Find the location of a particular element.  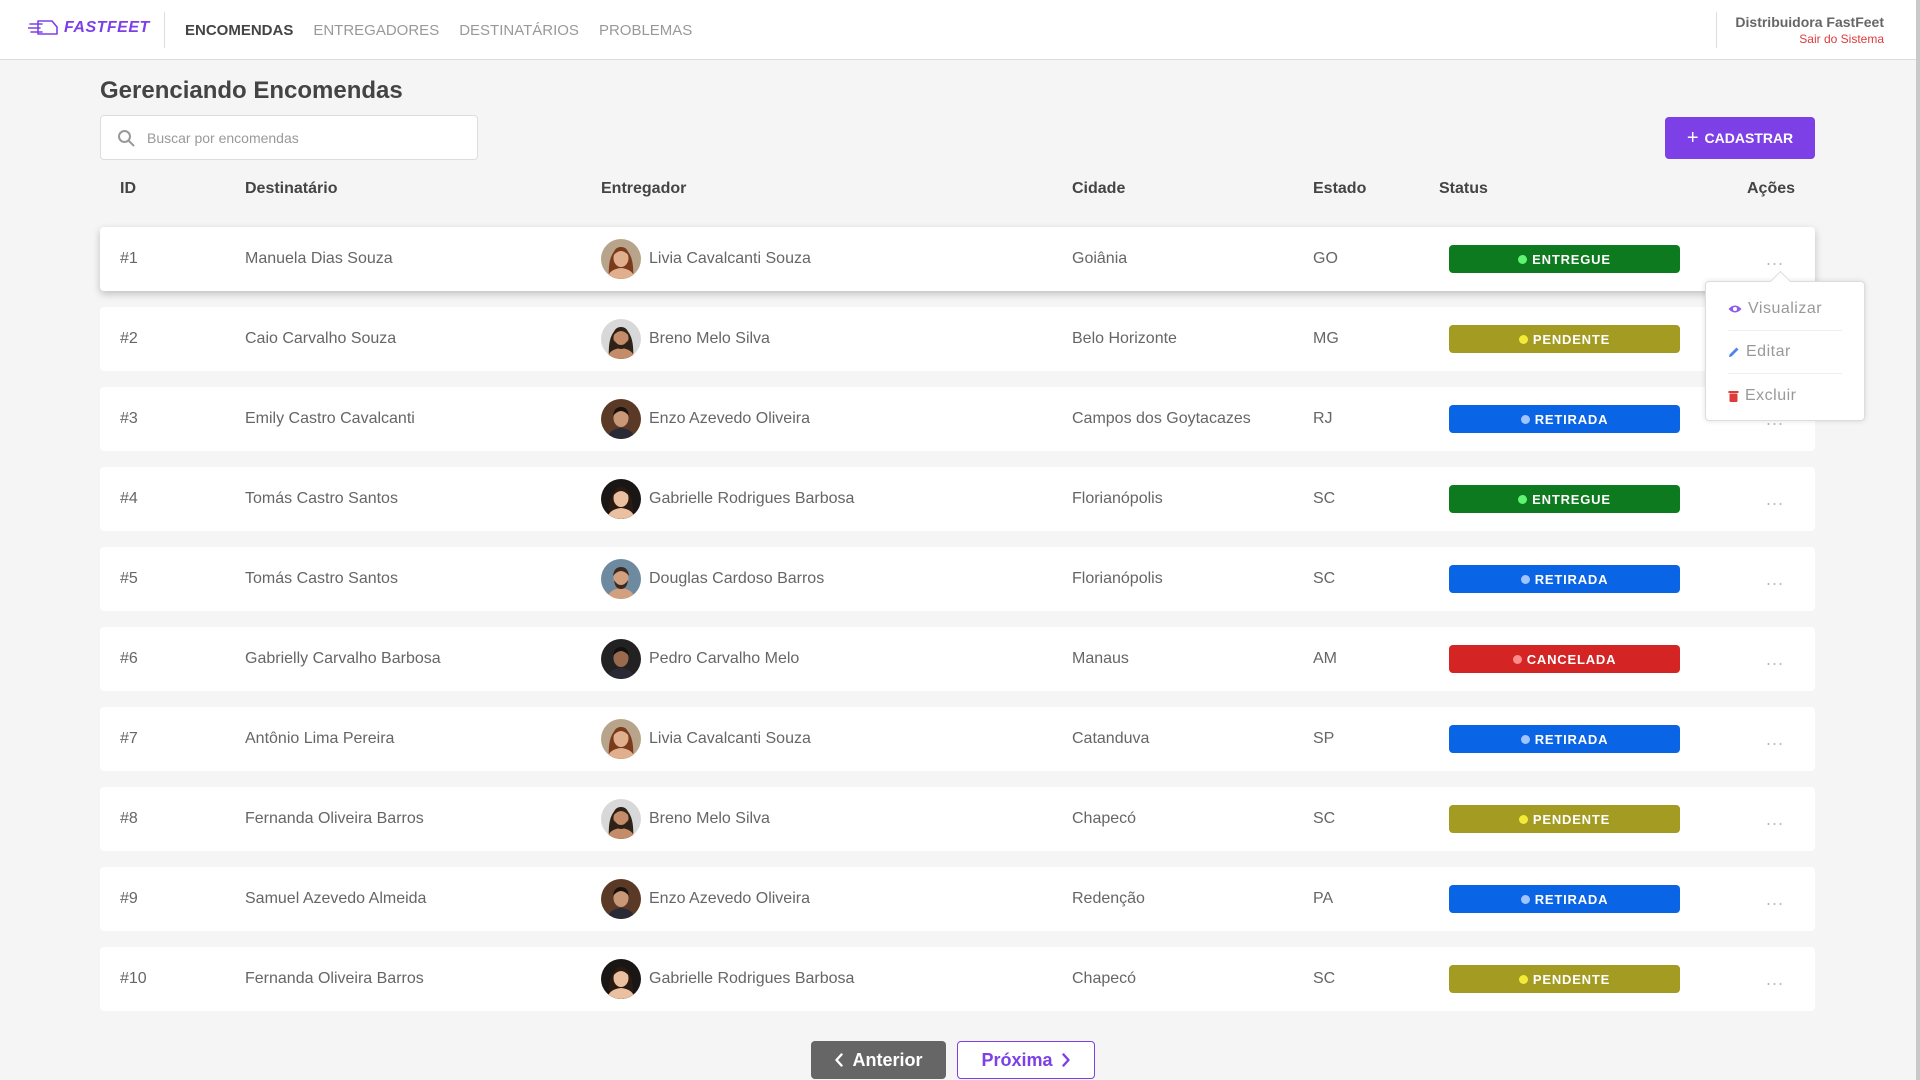

column-header-city: Cidade is located at coordinates (1099, 188).